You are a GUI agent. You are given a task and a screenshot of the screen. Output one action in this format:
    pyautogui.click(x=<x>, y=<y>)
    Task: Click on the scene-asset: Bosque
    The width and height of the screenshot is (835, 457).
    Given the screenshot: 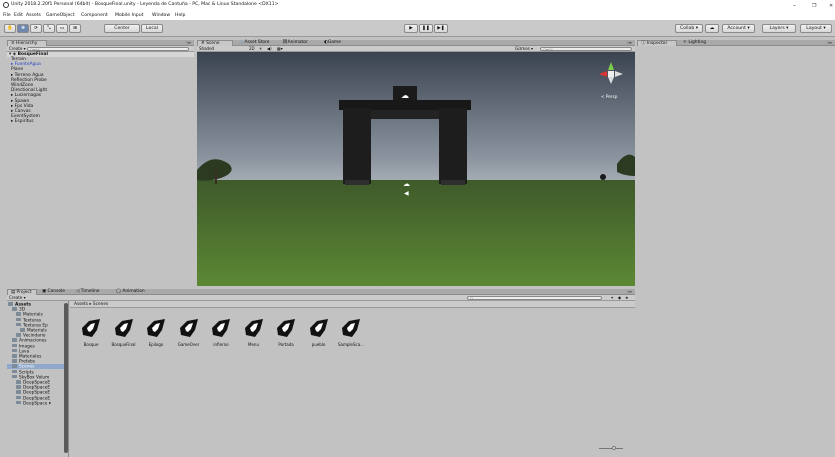 What is the action you would take?
    pyautogui.click(x=91, y=332)
    